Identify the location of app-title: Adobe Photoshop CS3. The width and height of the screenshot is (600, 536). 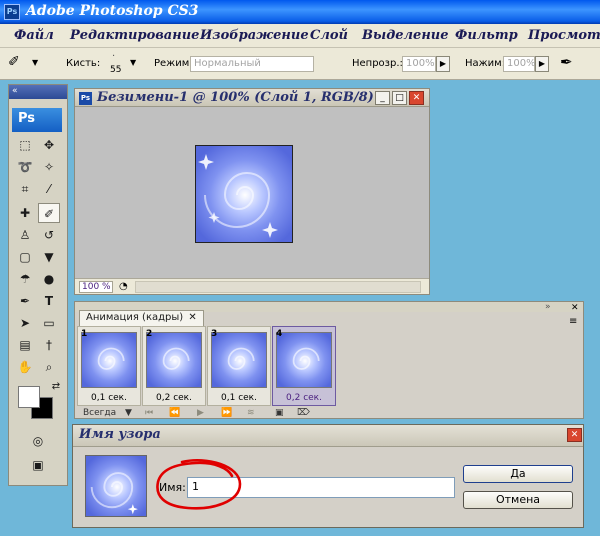
(112, 11).